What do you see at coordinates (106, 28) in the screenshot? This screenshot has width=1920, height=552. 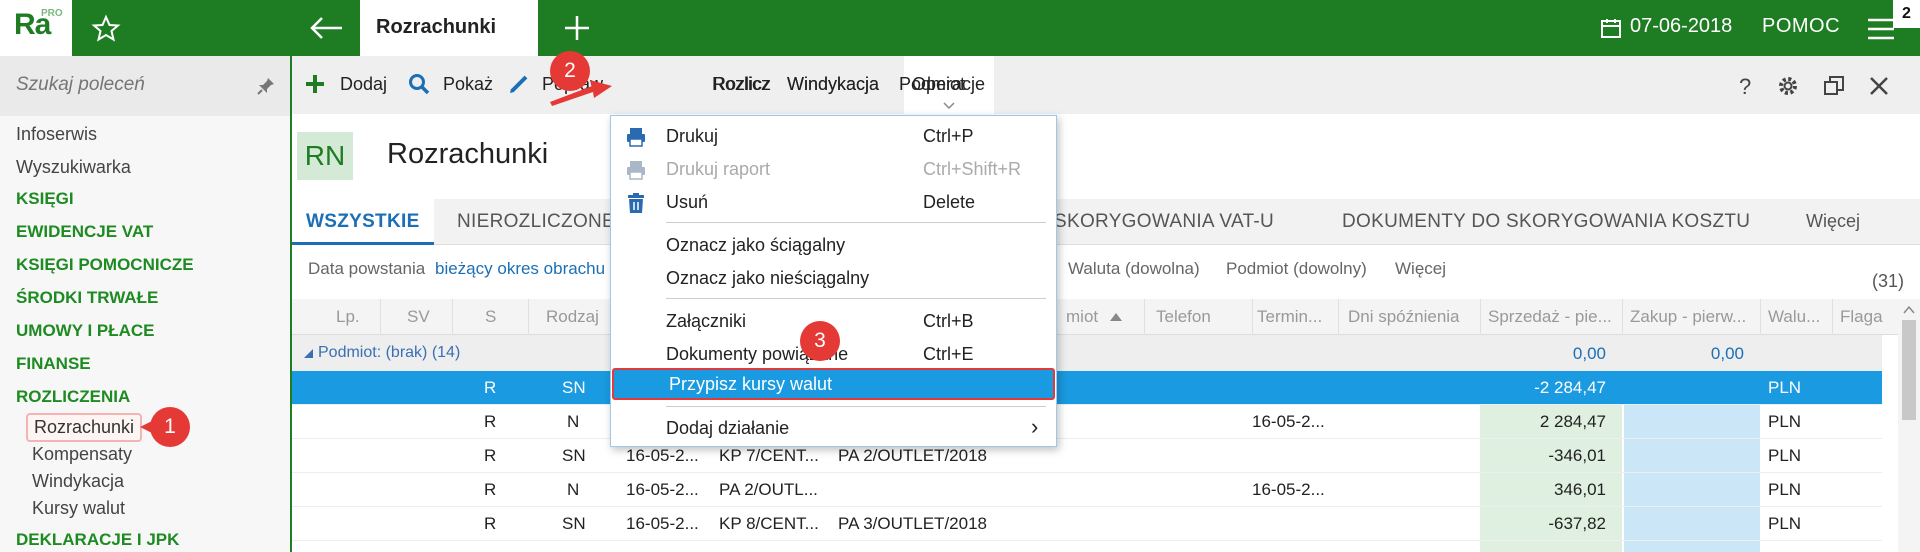 I see `favorites-star-icon` at bounding box center [106, 28].